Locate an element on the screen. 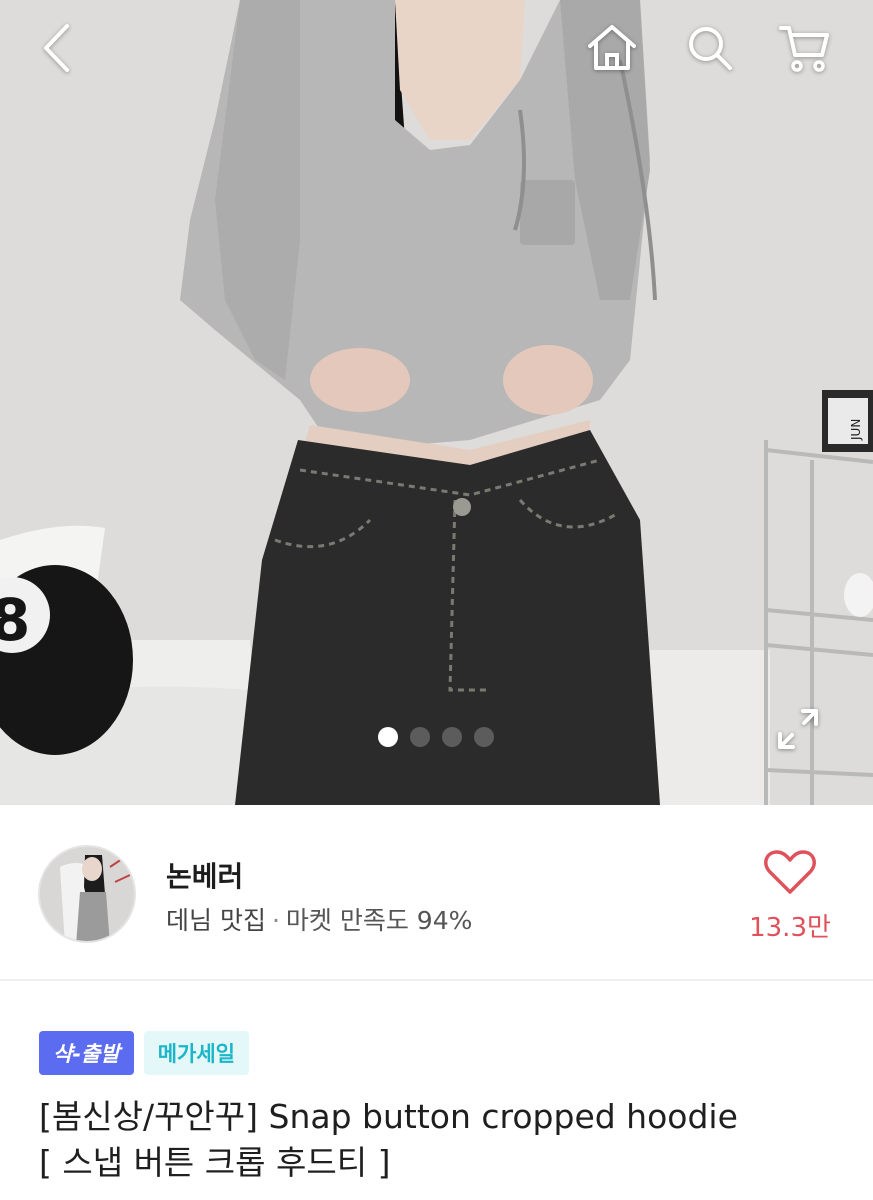 The width and height of the screenshot is (873, 1200). expand-image-button is located at coordinates (798, 731).